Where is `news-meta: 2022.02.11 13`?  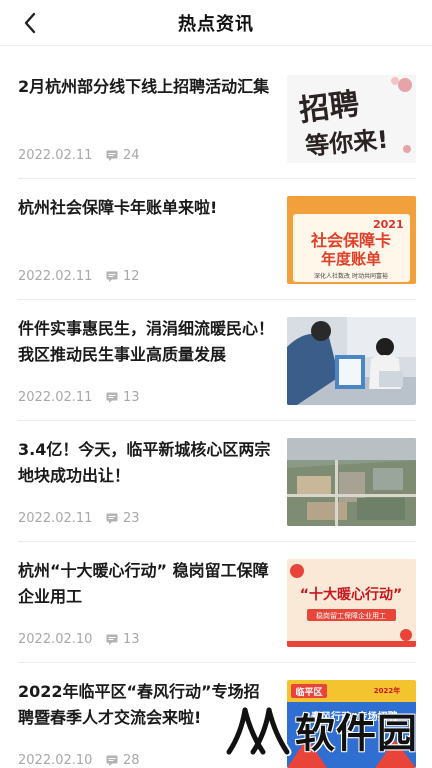 news-meta: 2022.02.11 13 is located at coordinates (79, 397).